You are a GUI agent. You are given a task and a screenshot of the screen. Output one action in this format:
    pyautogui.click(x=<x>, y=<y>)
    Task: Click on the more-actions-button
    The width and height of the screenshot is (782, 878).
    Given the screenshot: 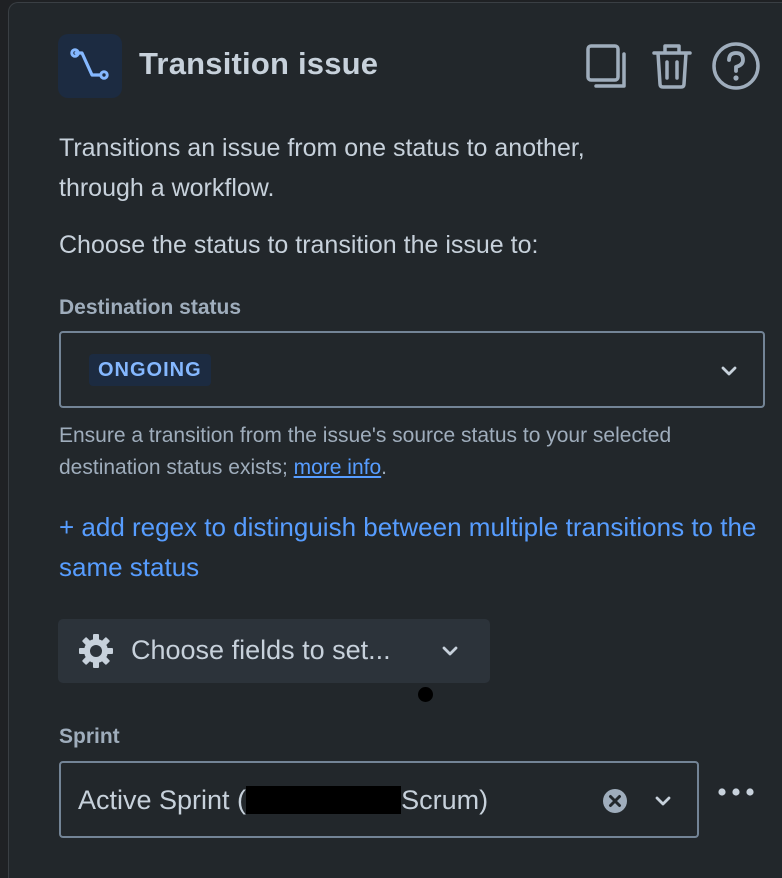 What is the action you would take?
    pyautogui.click(x=736, y=794)
    